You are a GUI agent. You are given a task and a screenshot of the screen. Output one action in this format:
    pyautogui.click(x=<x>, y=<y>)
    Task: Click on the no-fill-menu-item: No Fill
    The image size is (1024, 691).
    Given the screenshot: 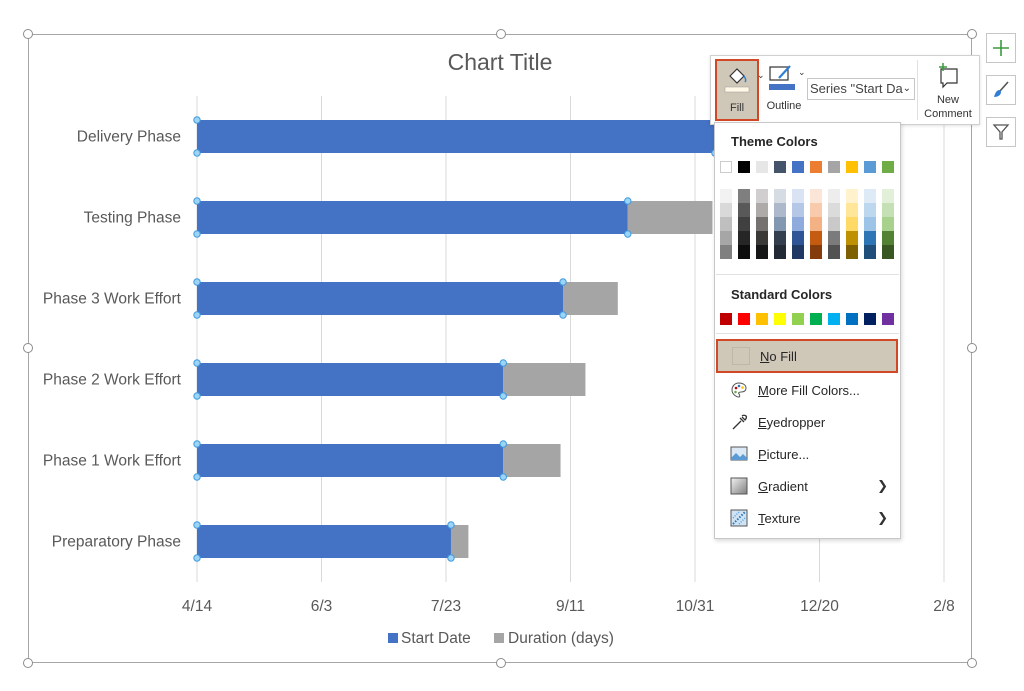 What is the action you would take?
    pyautogui.click(x=807, y=356)
    